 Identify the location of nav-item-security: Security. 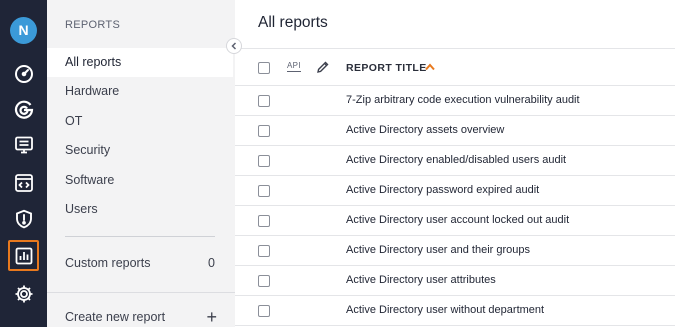
(140, 150).